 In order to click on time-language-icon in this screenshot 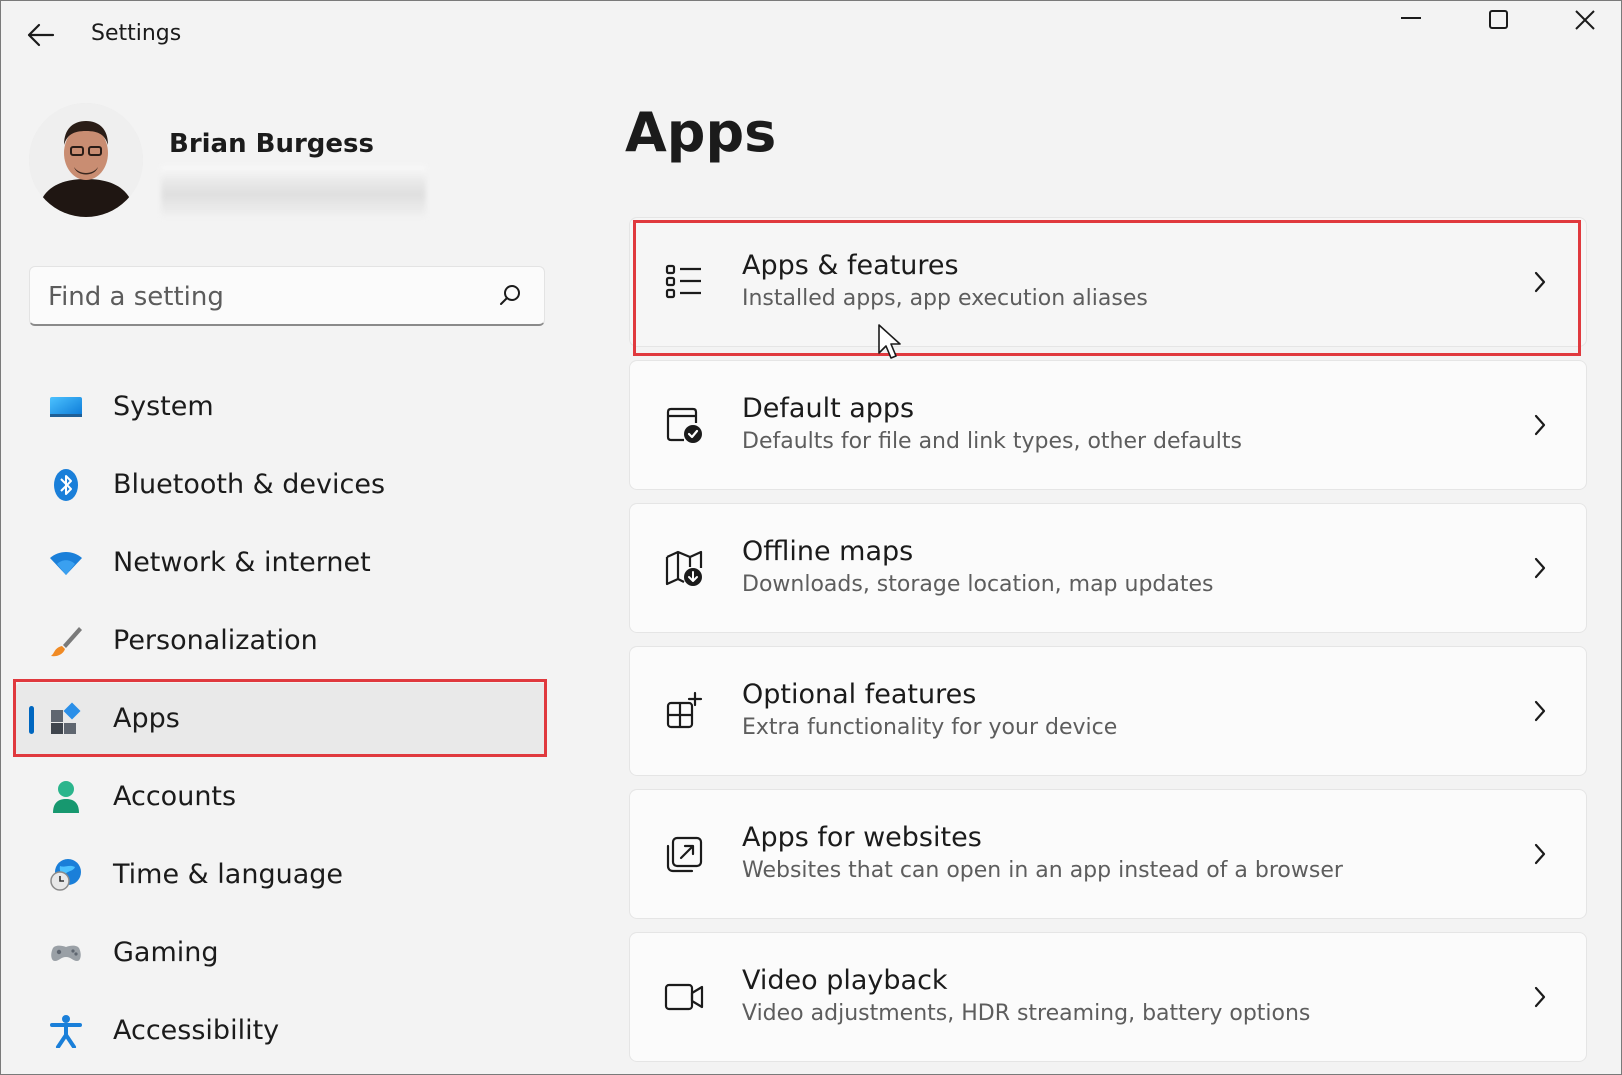, I will do `click(65, 875)`.